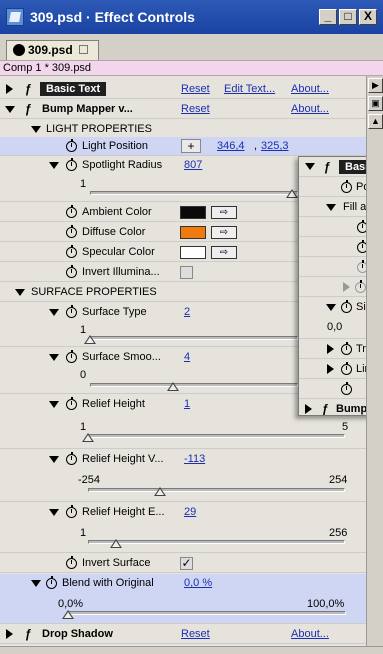 Image resolution: width=383 pixels, height=654 pixels. Describe the element at coordinates (187, 312) in the screenshot. I see `param-value: 2` at that location.